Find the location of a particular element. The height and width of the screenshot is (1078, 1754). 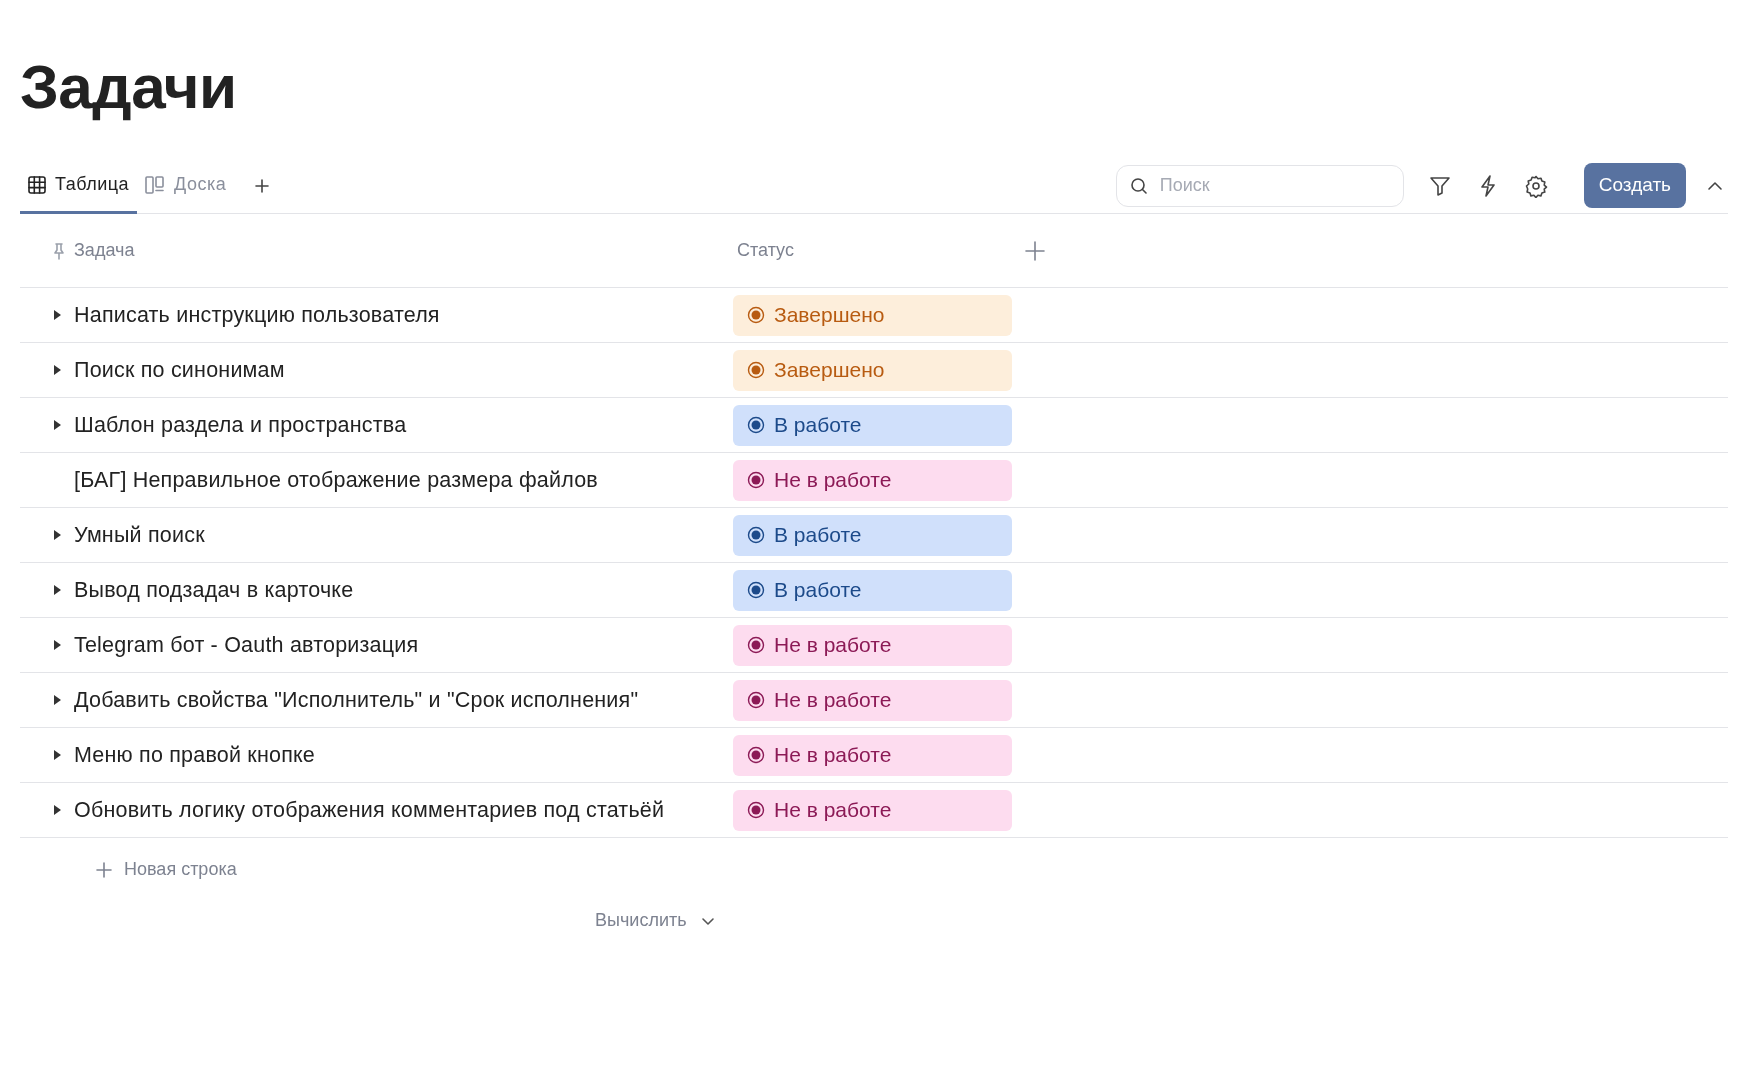

task-name: Шаблон раздела и пространства is located at coordinates (240, 425).